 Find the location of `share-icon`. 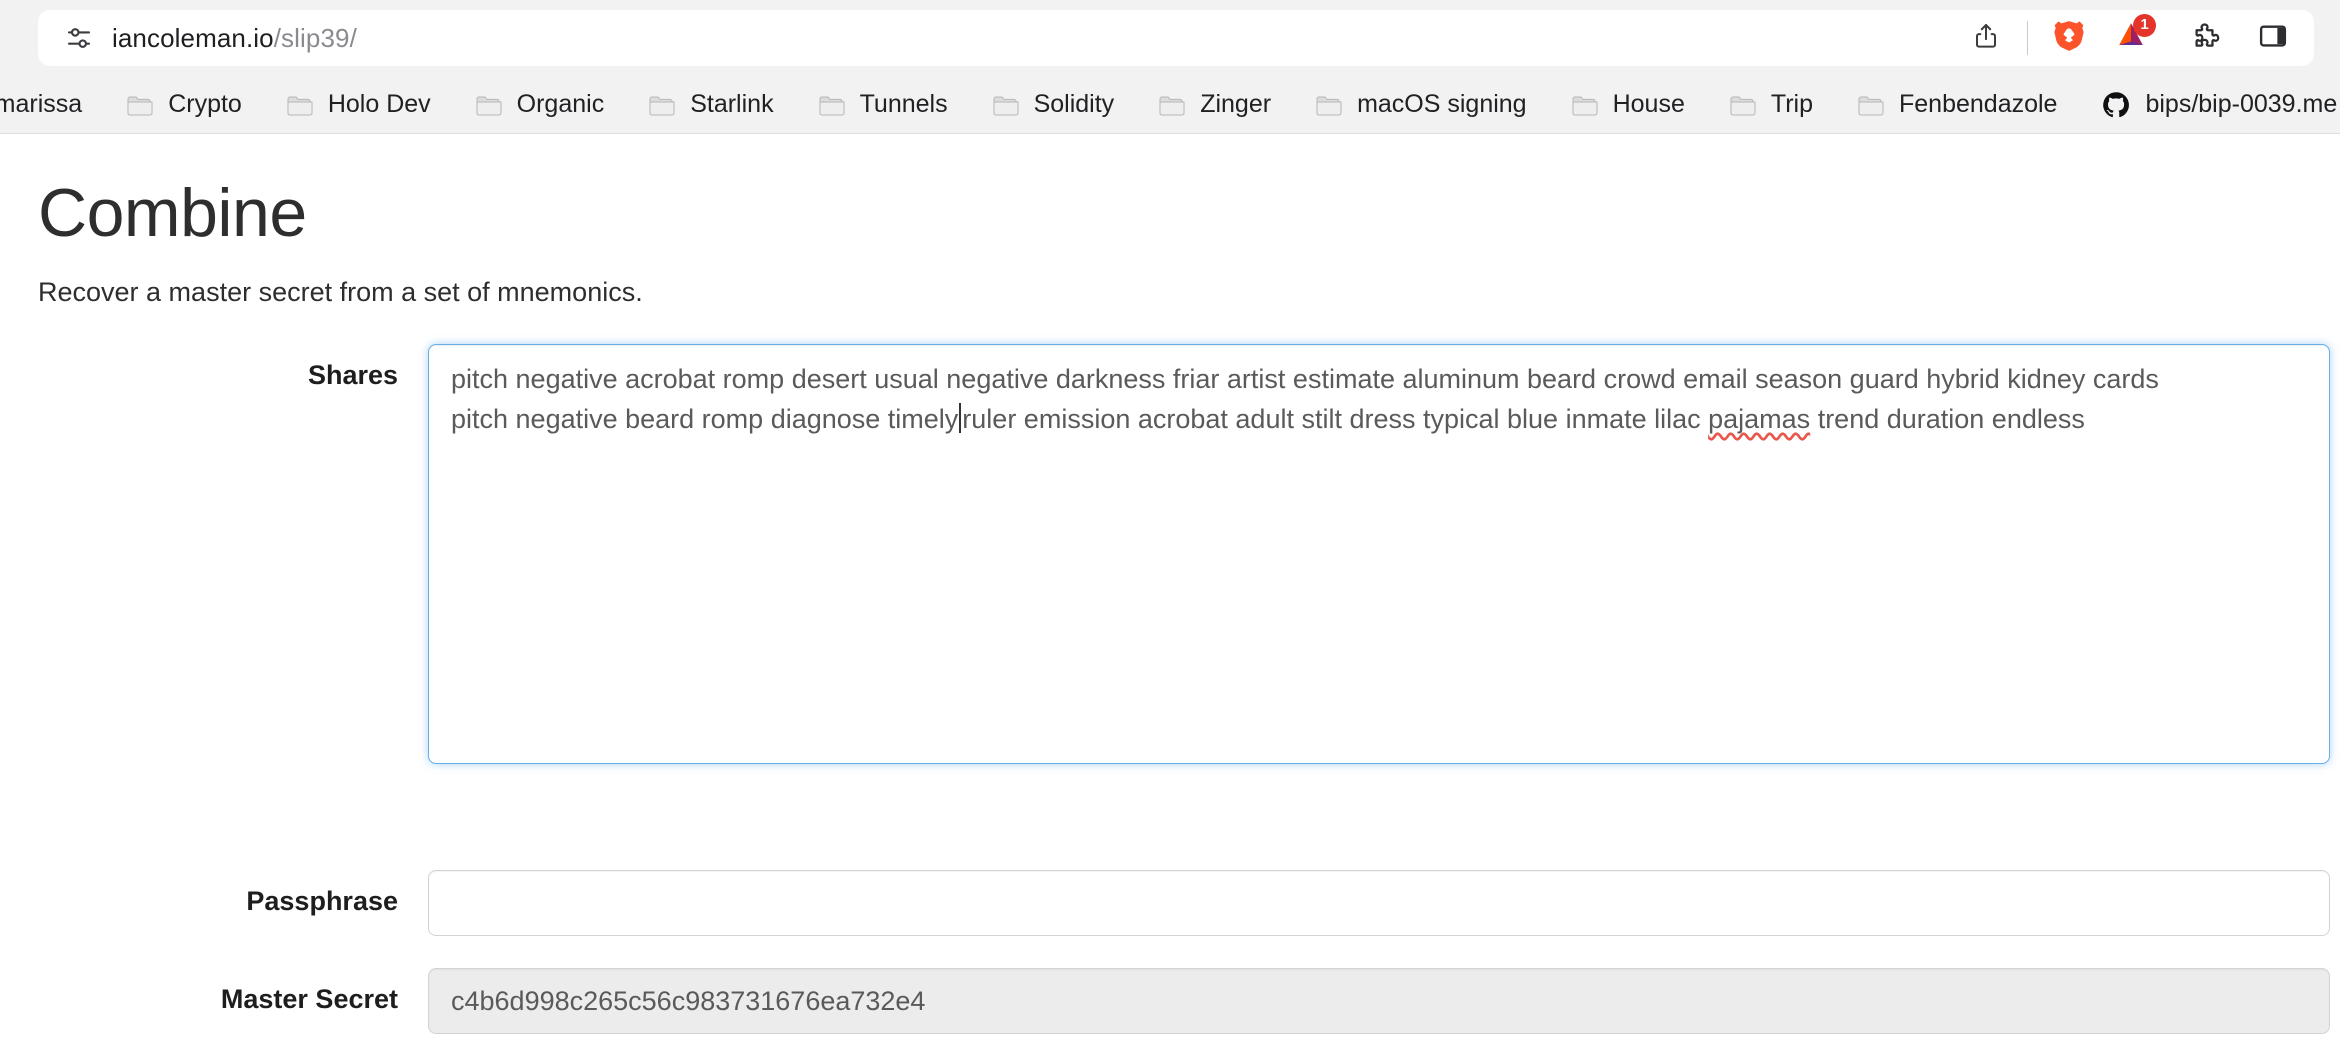

share-icon is located at coordinates (1986, 38).